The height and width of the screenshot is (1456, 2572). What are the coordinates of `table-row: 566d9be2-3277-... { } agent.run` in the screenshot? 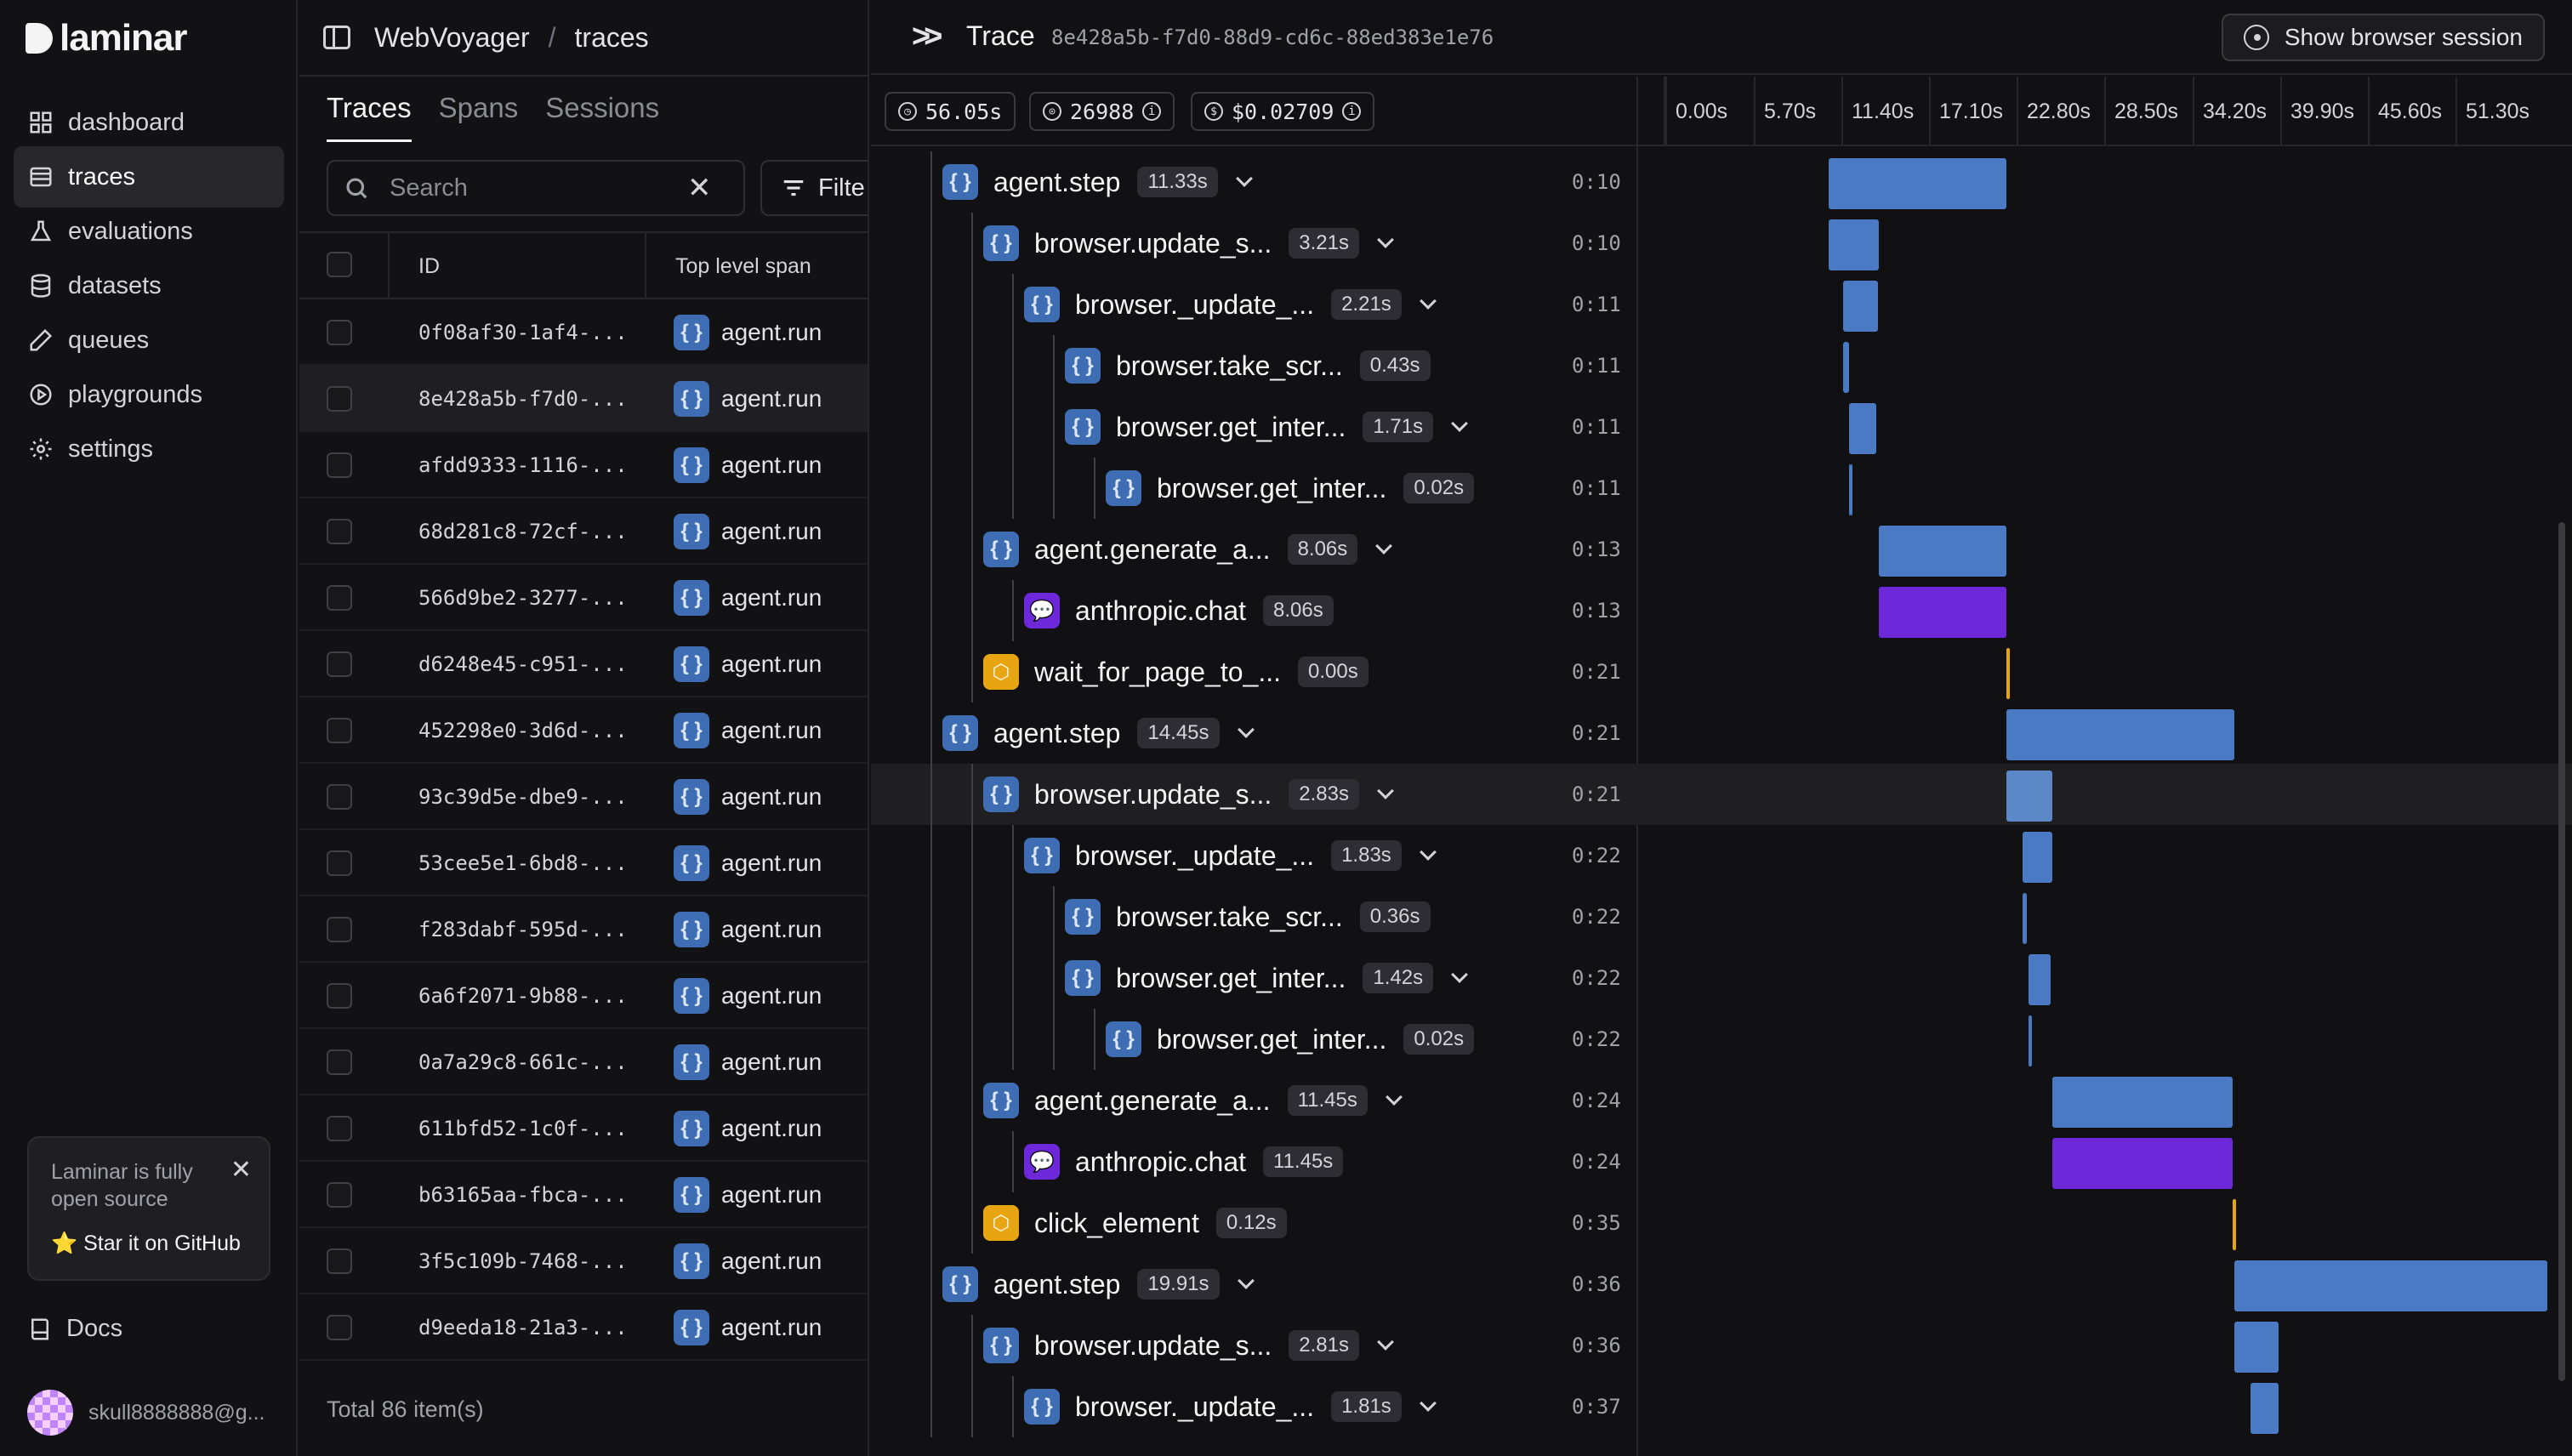 It's located at (583, 598).